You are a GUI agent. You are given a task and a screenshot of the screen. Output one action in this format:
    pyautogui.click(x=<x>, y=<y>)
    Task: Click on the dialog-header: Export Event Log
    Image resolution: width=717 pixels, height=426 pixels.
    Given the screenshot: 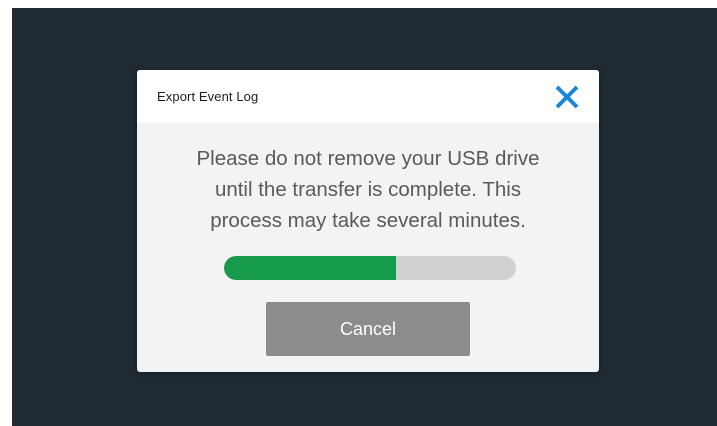 What is the action you would take?
    pyautogui.click(x=368, y=96)
    